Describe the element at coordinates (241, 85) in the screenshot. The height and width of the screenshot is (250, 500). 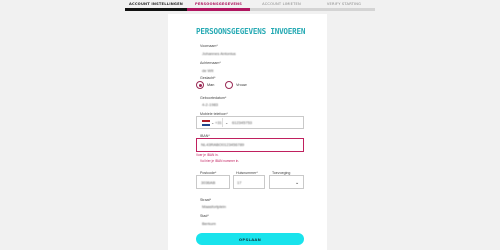
I see `gender-option-label: Vrouw` at that location.